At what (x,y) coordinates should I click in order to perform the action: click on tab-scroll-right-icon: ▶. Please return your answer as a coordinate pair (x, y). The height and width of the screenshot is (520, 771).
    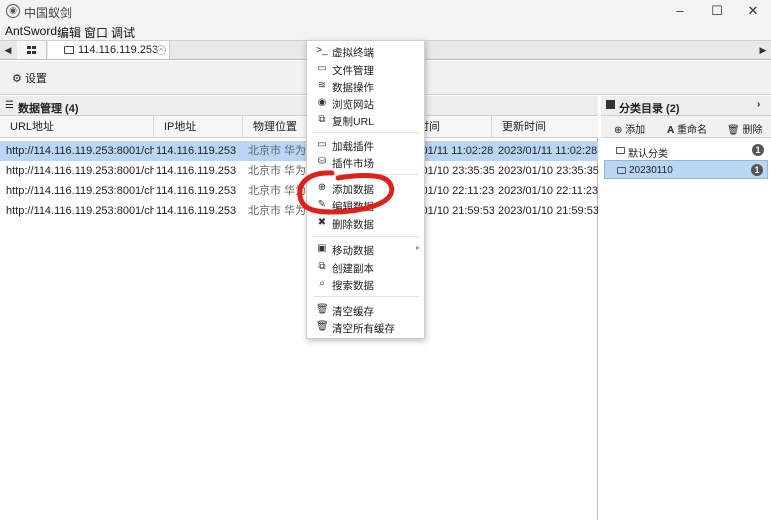
    Looking at the image, I should click on (763, 50).